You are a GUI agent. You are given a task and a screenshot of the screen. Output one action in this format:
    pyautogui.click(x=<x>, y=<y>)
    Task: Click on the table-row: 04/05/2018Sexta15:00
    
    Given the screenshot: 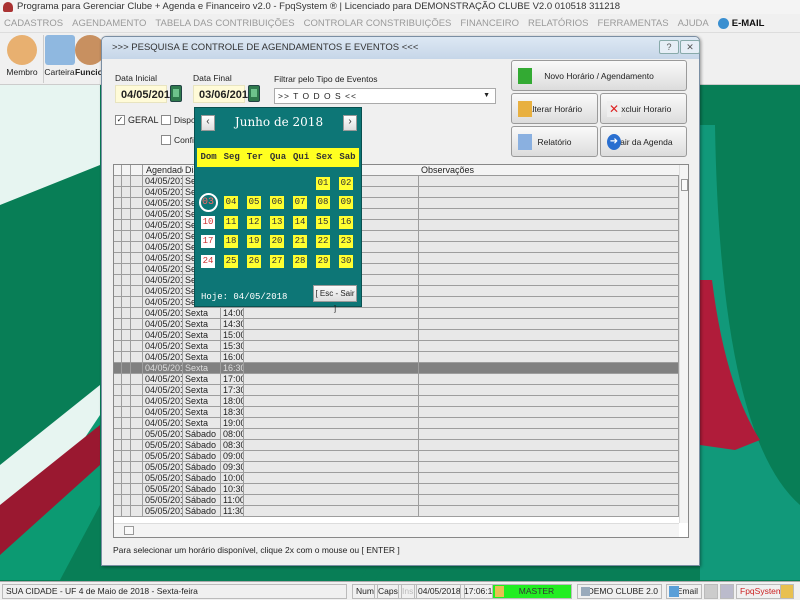 What is the action you would take?
    pyautogui.click(x=396, y=335)
    